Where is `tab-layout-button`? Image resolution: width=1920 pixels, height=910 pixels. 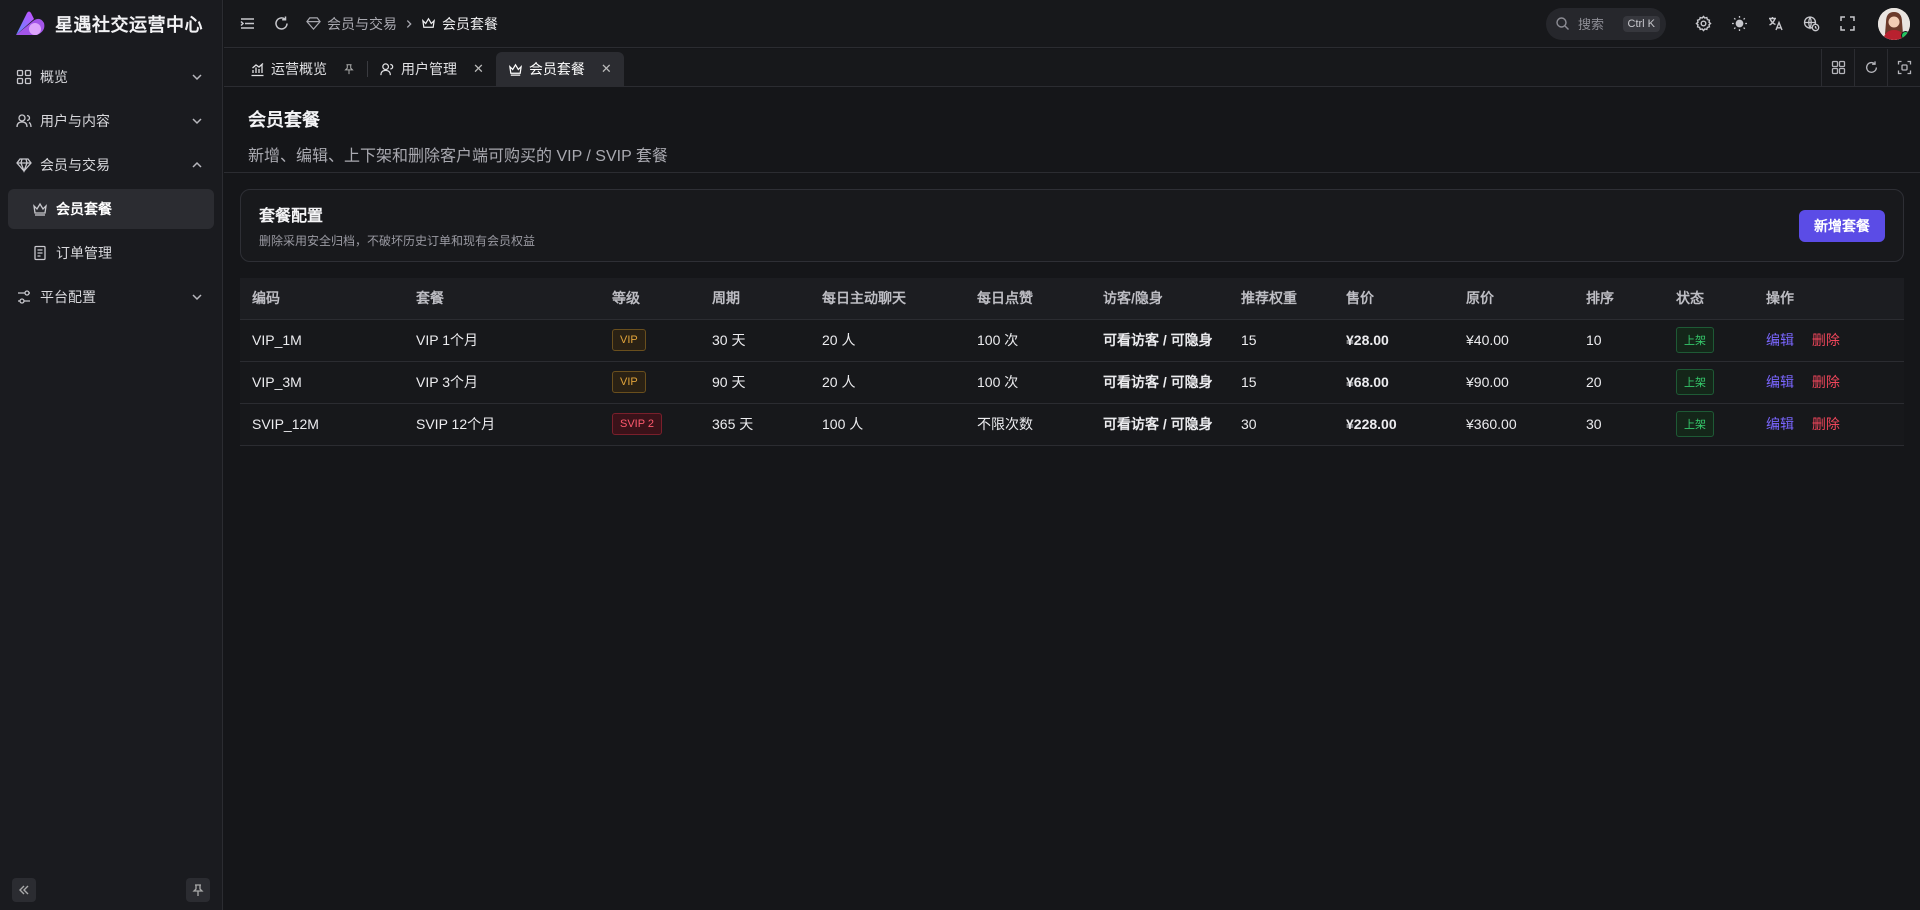 tab-layout-button is located at coordinates (1837, 67).